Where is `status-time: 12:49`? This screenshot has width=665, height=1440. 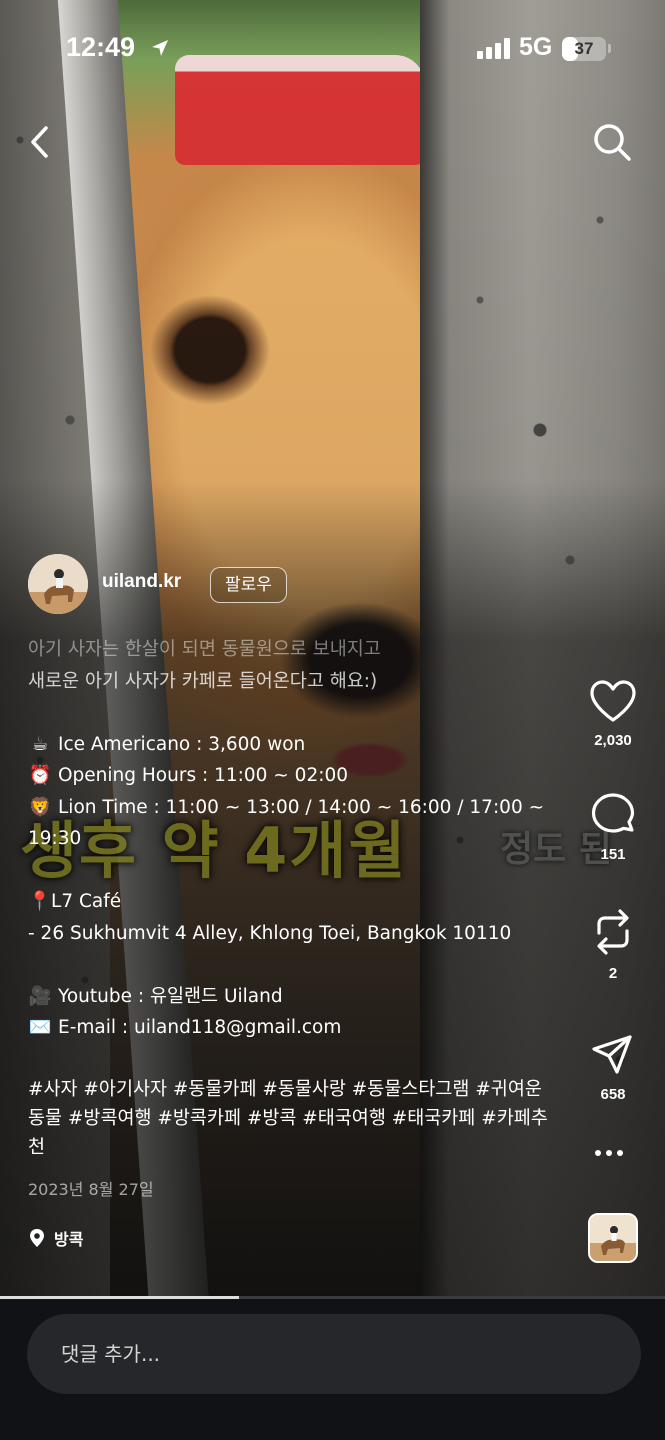
status-time: 12:49 is located at coordinates (101, 47).